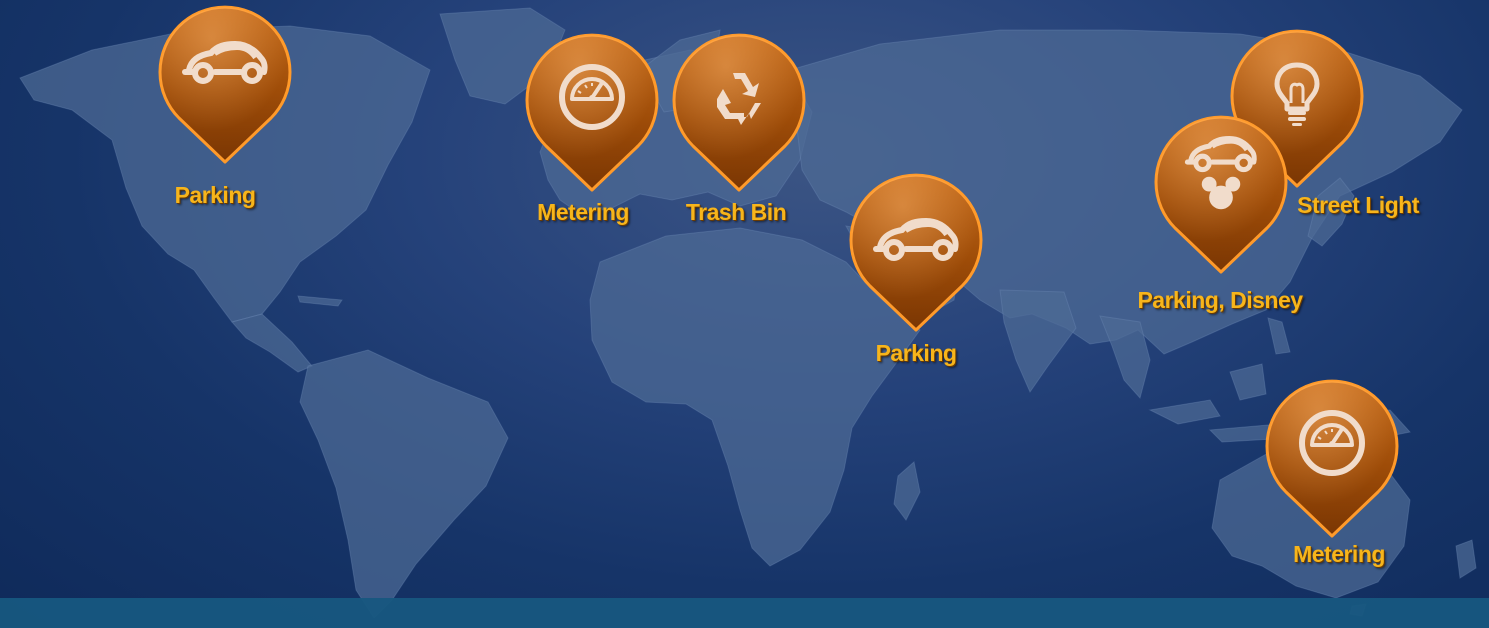 The height and width of the screenshot is (628, 1489). What do you see at coordinates (744, 613) in the screenshot?
I see `bottom-band` at bounding box center [744, 613].